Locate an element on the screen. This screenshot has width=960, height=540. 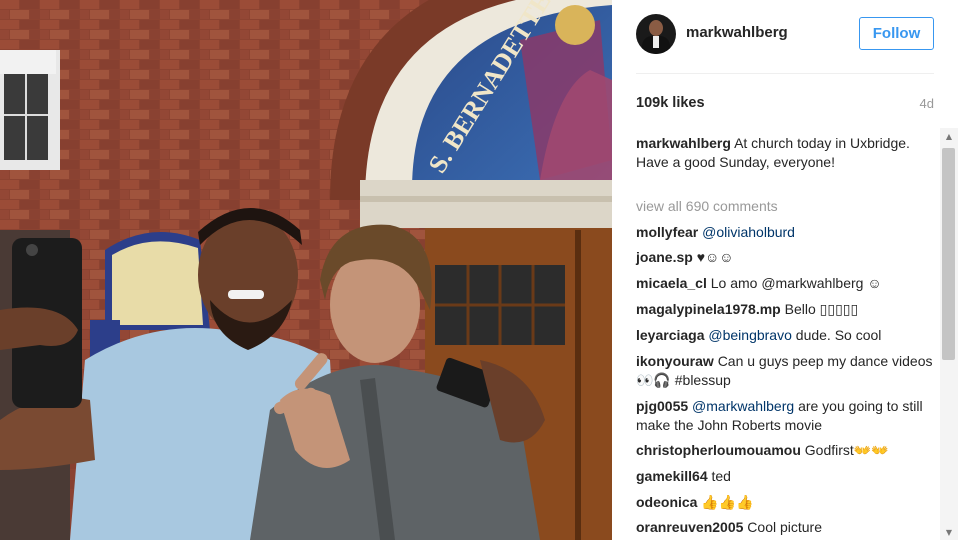
comment-username: odeonica is located at coordinates (666, 502).